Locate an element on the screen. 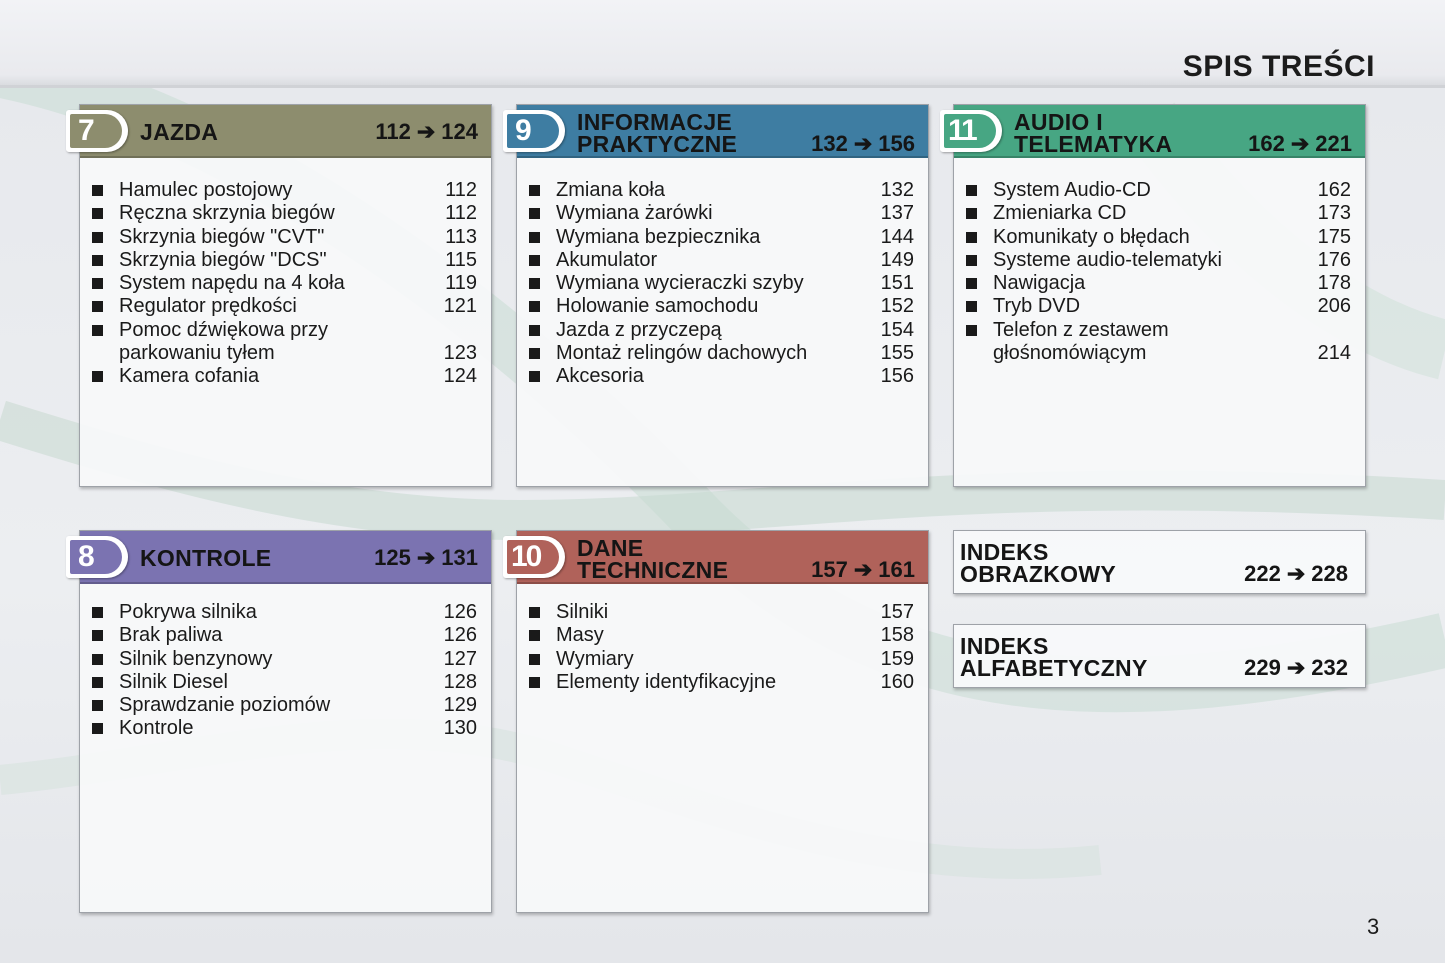  section-number: 8 is located at coordinates (96, 557).